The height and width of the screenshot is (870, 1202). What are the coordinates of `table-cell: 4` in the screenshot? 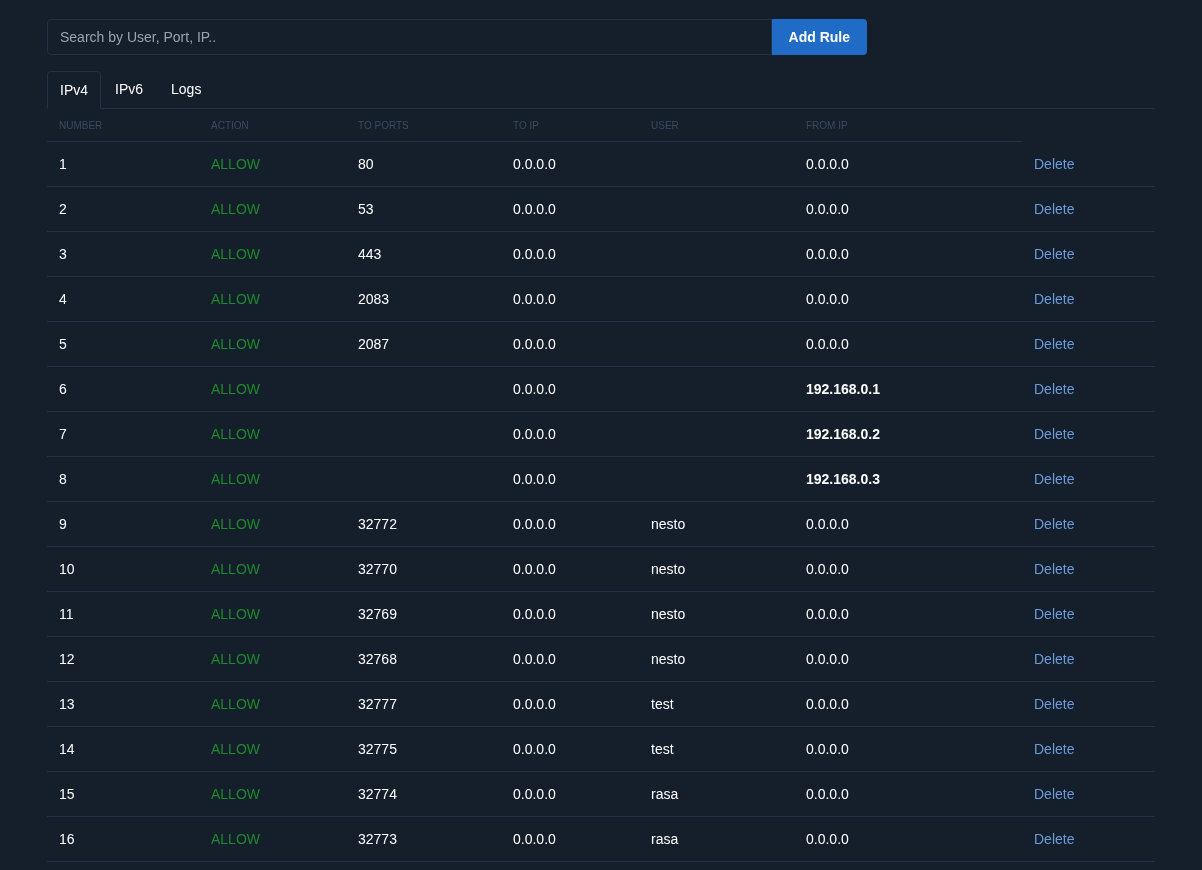 It's located at (63, 298).